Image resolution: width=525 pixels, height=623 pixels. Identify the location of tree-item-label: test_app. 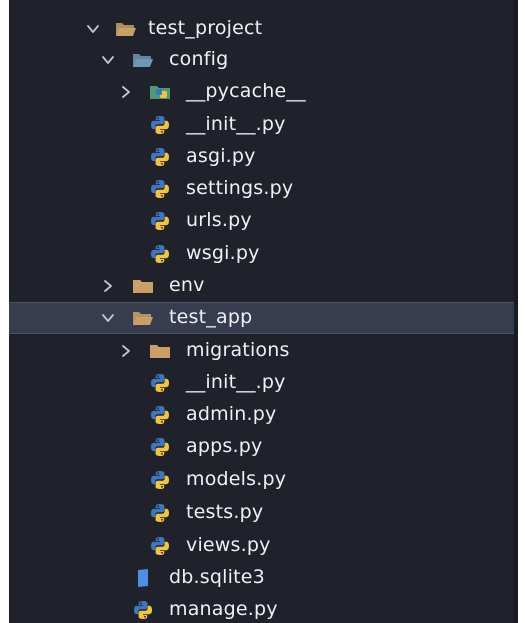
(211, 317).